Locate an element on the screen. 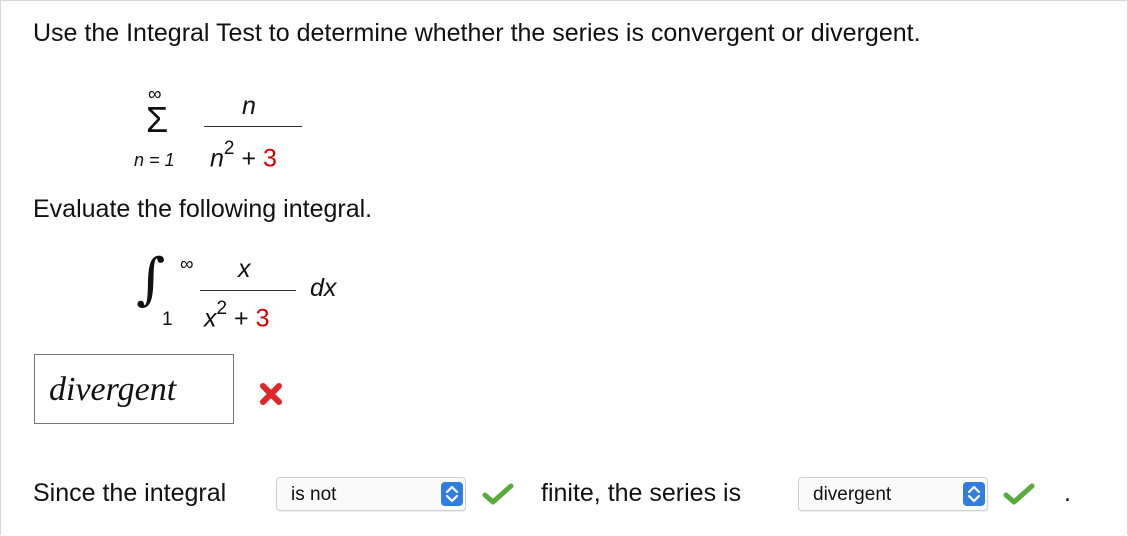 Image resolution: width=1128 pixels, height=536 pixels. evaluate-label: Evaluate the following integral. is located at coordinates (203, 209).